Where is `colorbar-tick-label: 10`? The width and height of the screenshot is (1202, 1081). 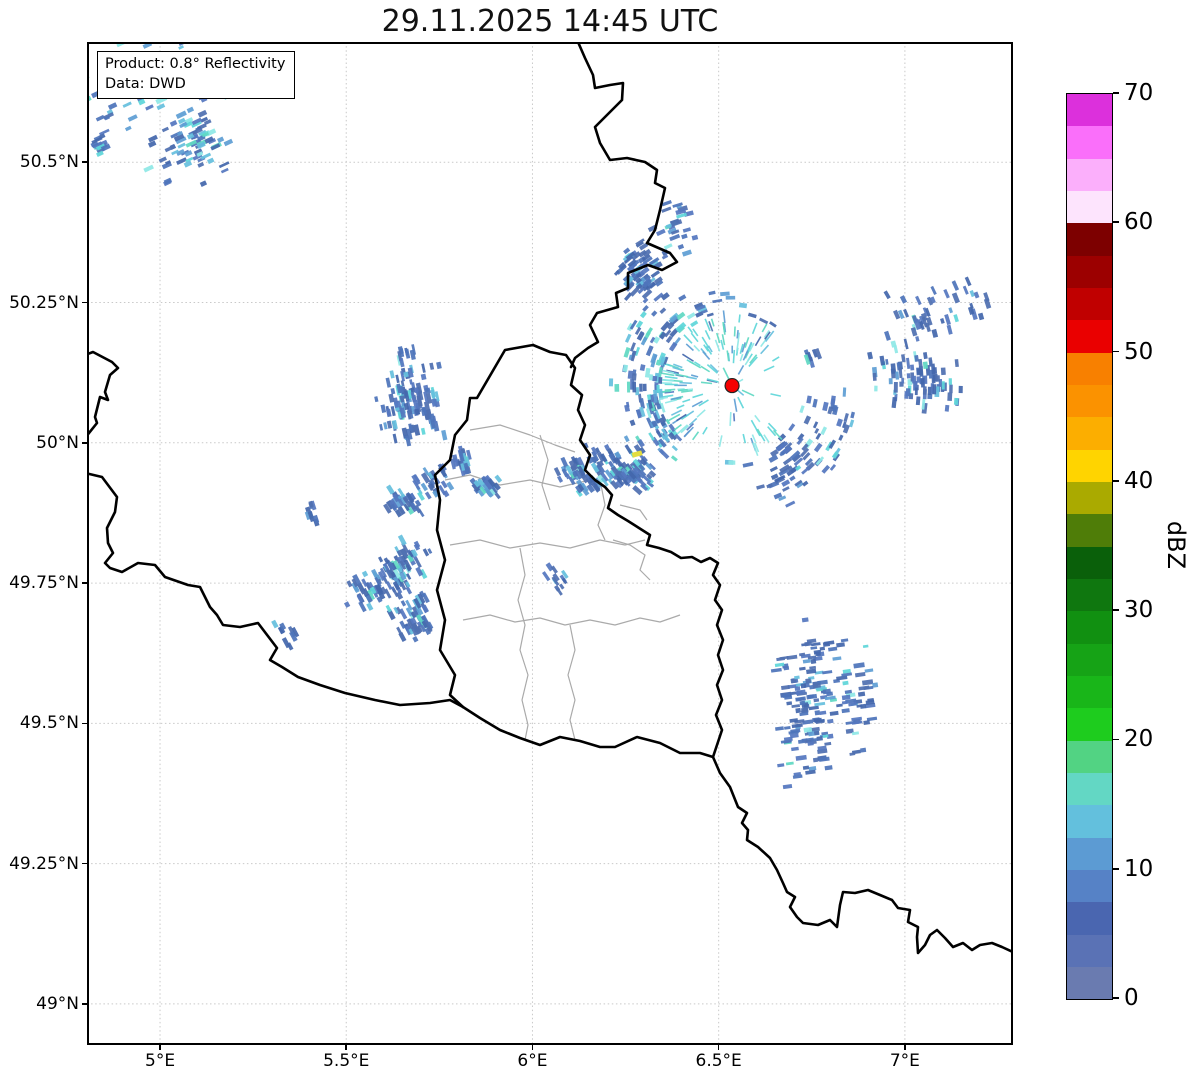 colorbar-tick-label: 10 is located at coordinates (1139, 868).